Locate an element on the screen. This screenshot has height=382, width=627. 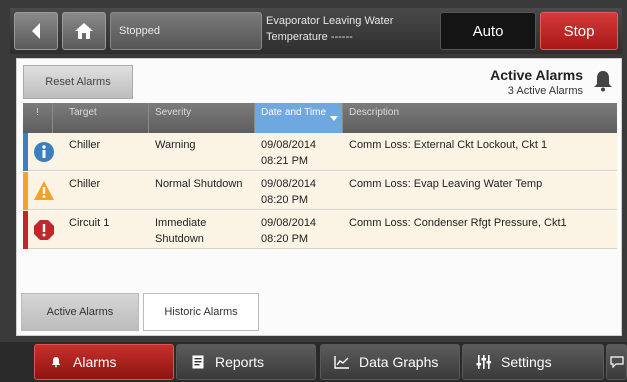
col-severity: Severity is located at coordinates (202, 118).